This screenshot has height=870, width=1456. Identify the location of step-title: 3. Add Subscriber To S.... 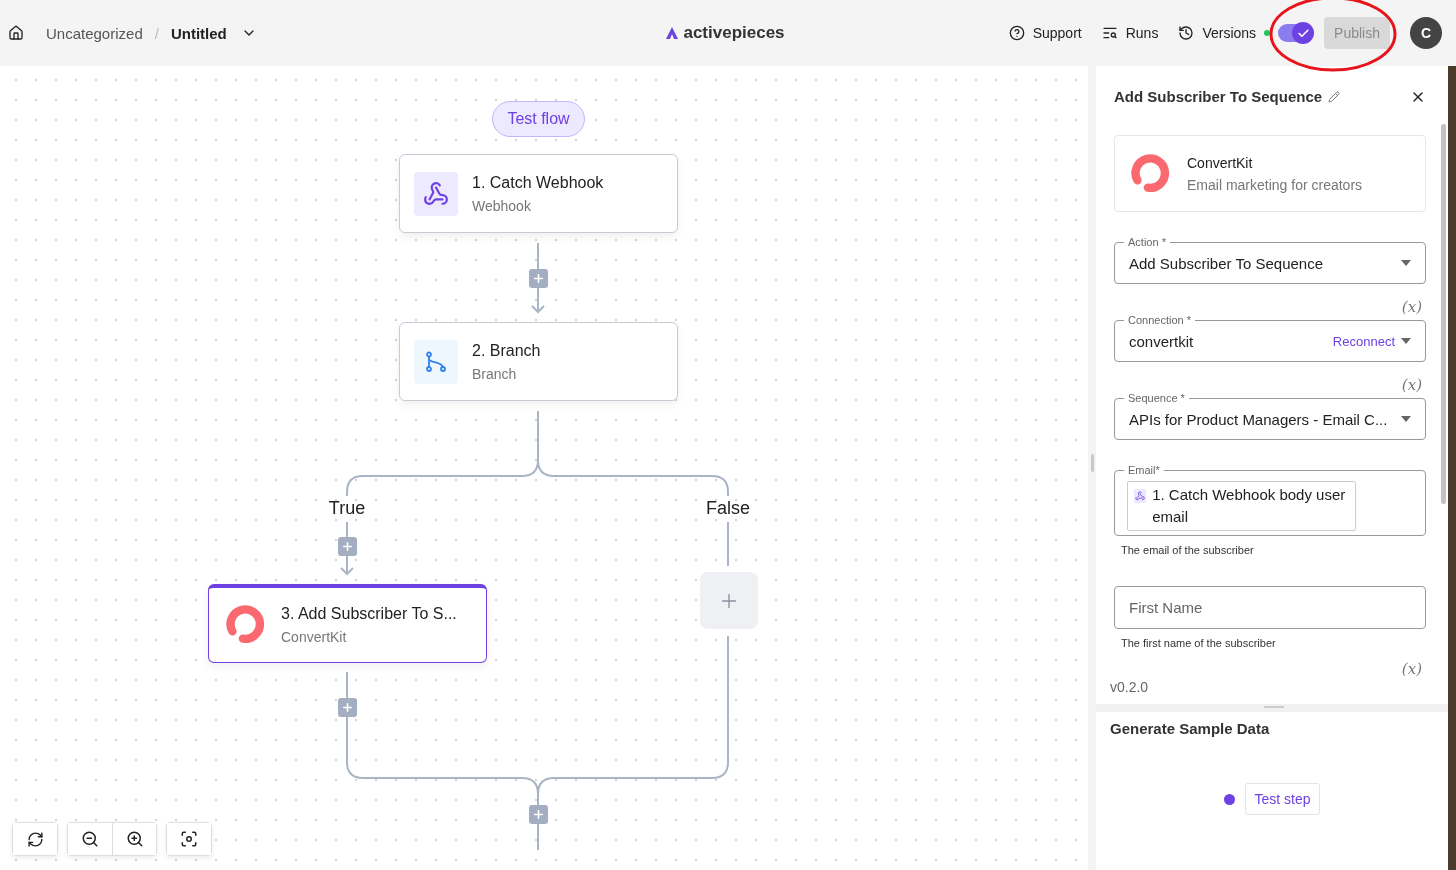
(369, 614).